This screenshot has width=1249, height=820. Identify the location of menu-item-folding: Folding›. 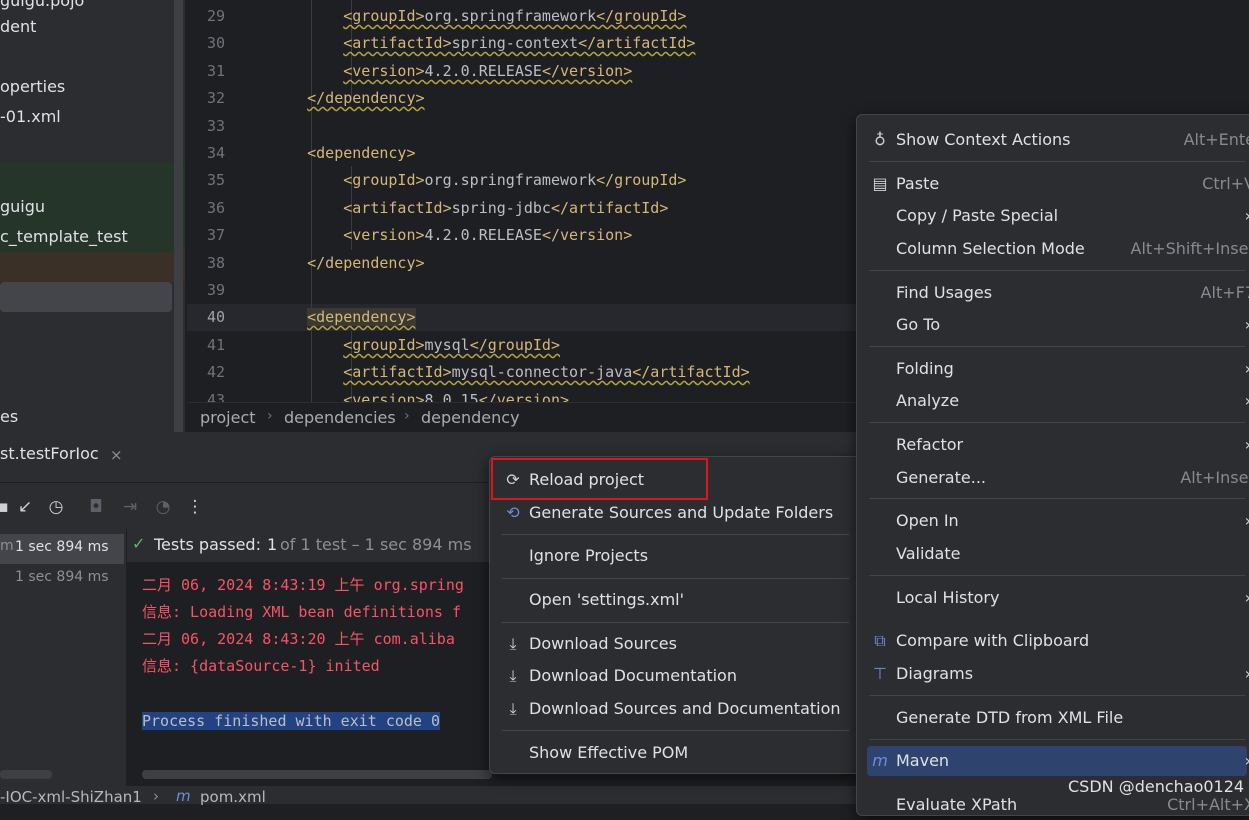
(1058, 369).